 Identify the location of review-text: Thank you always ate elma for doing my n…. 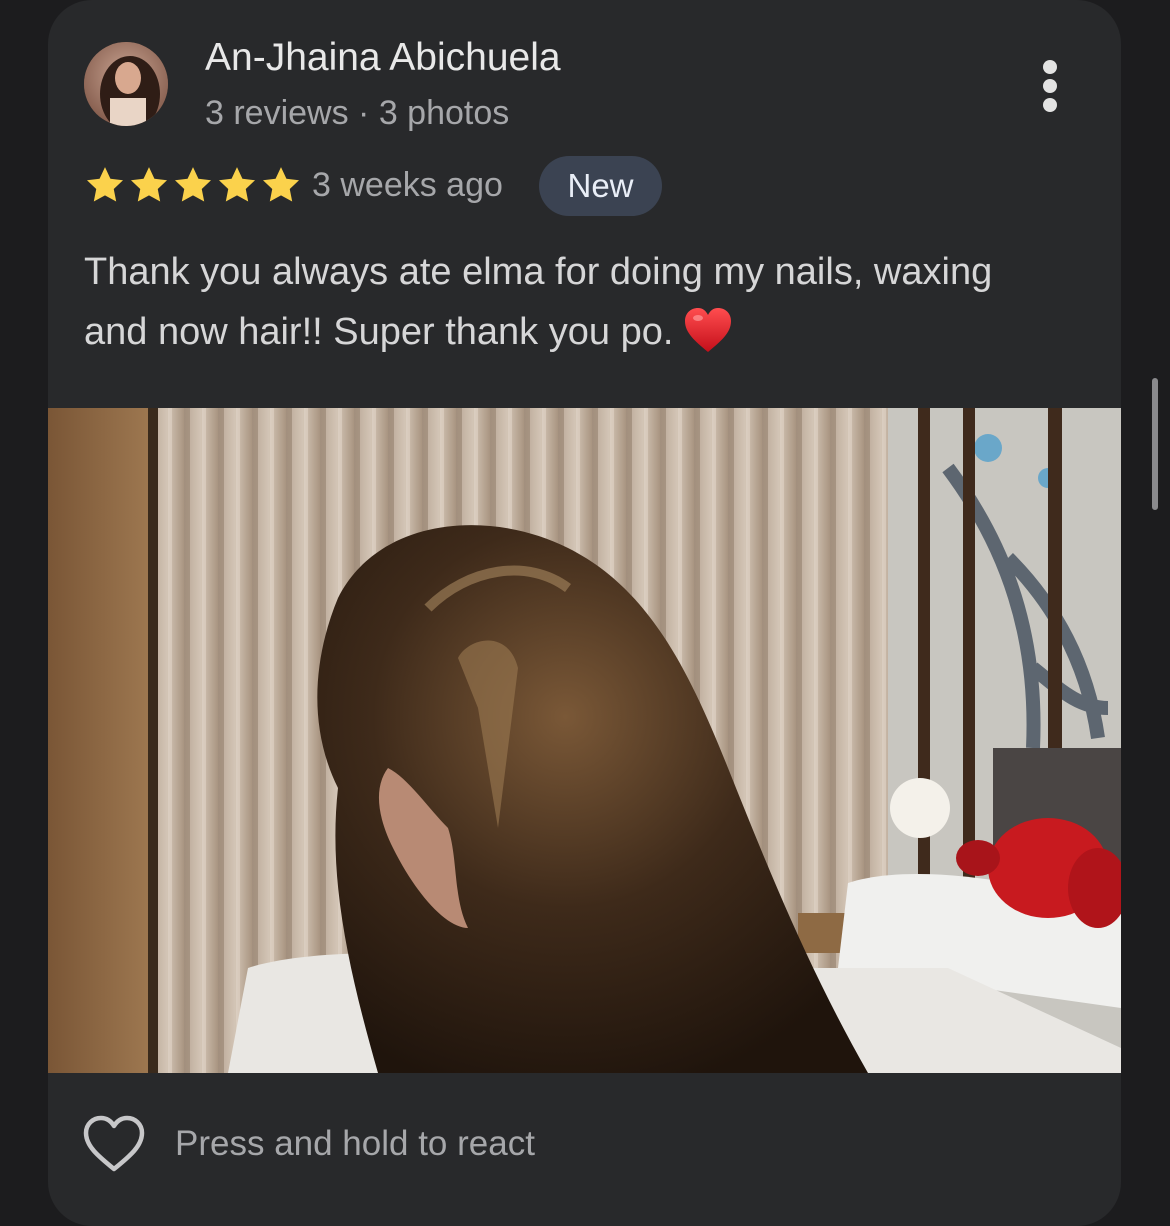
(538, 302).